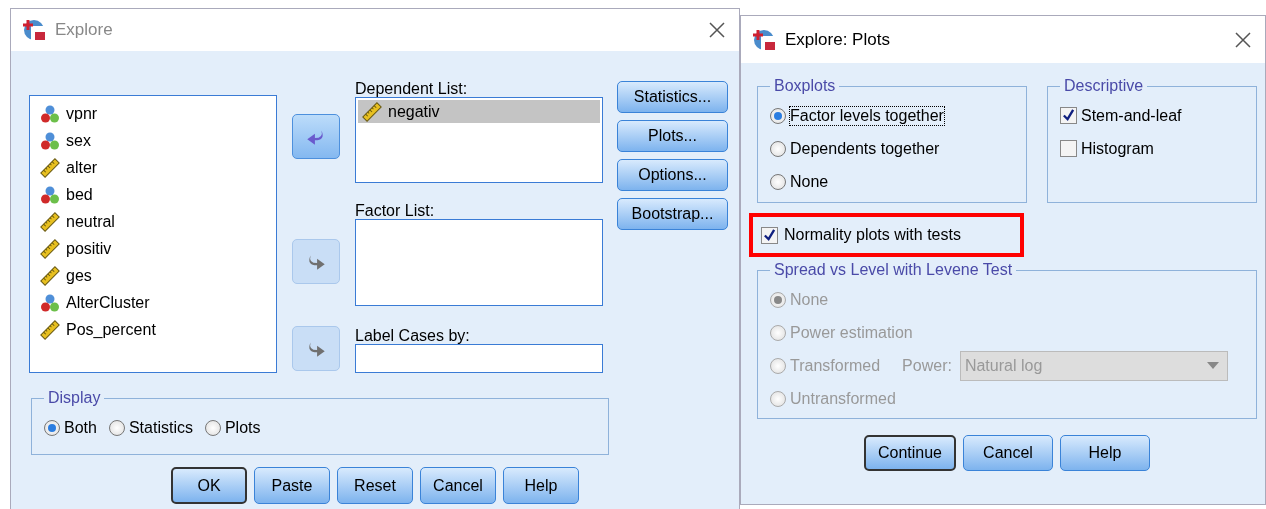 This screenshot has height=509, width=1266. I want to click on variable-item: alter, so click(153, 167).